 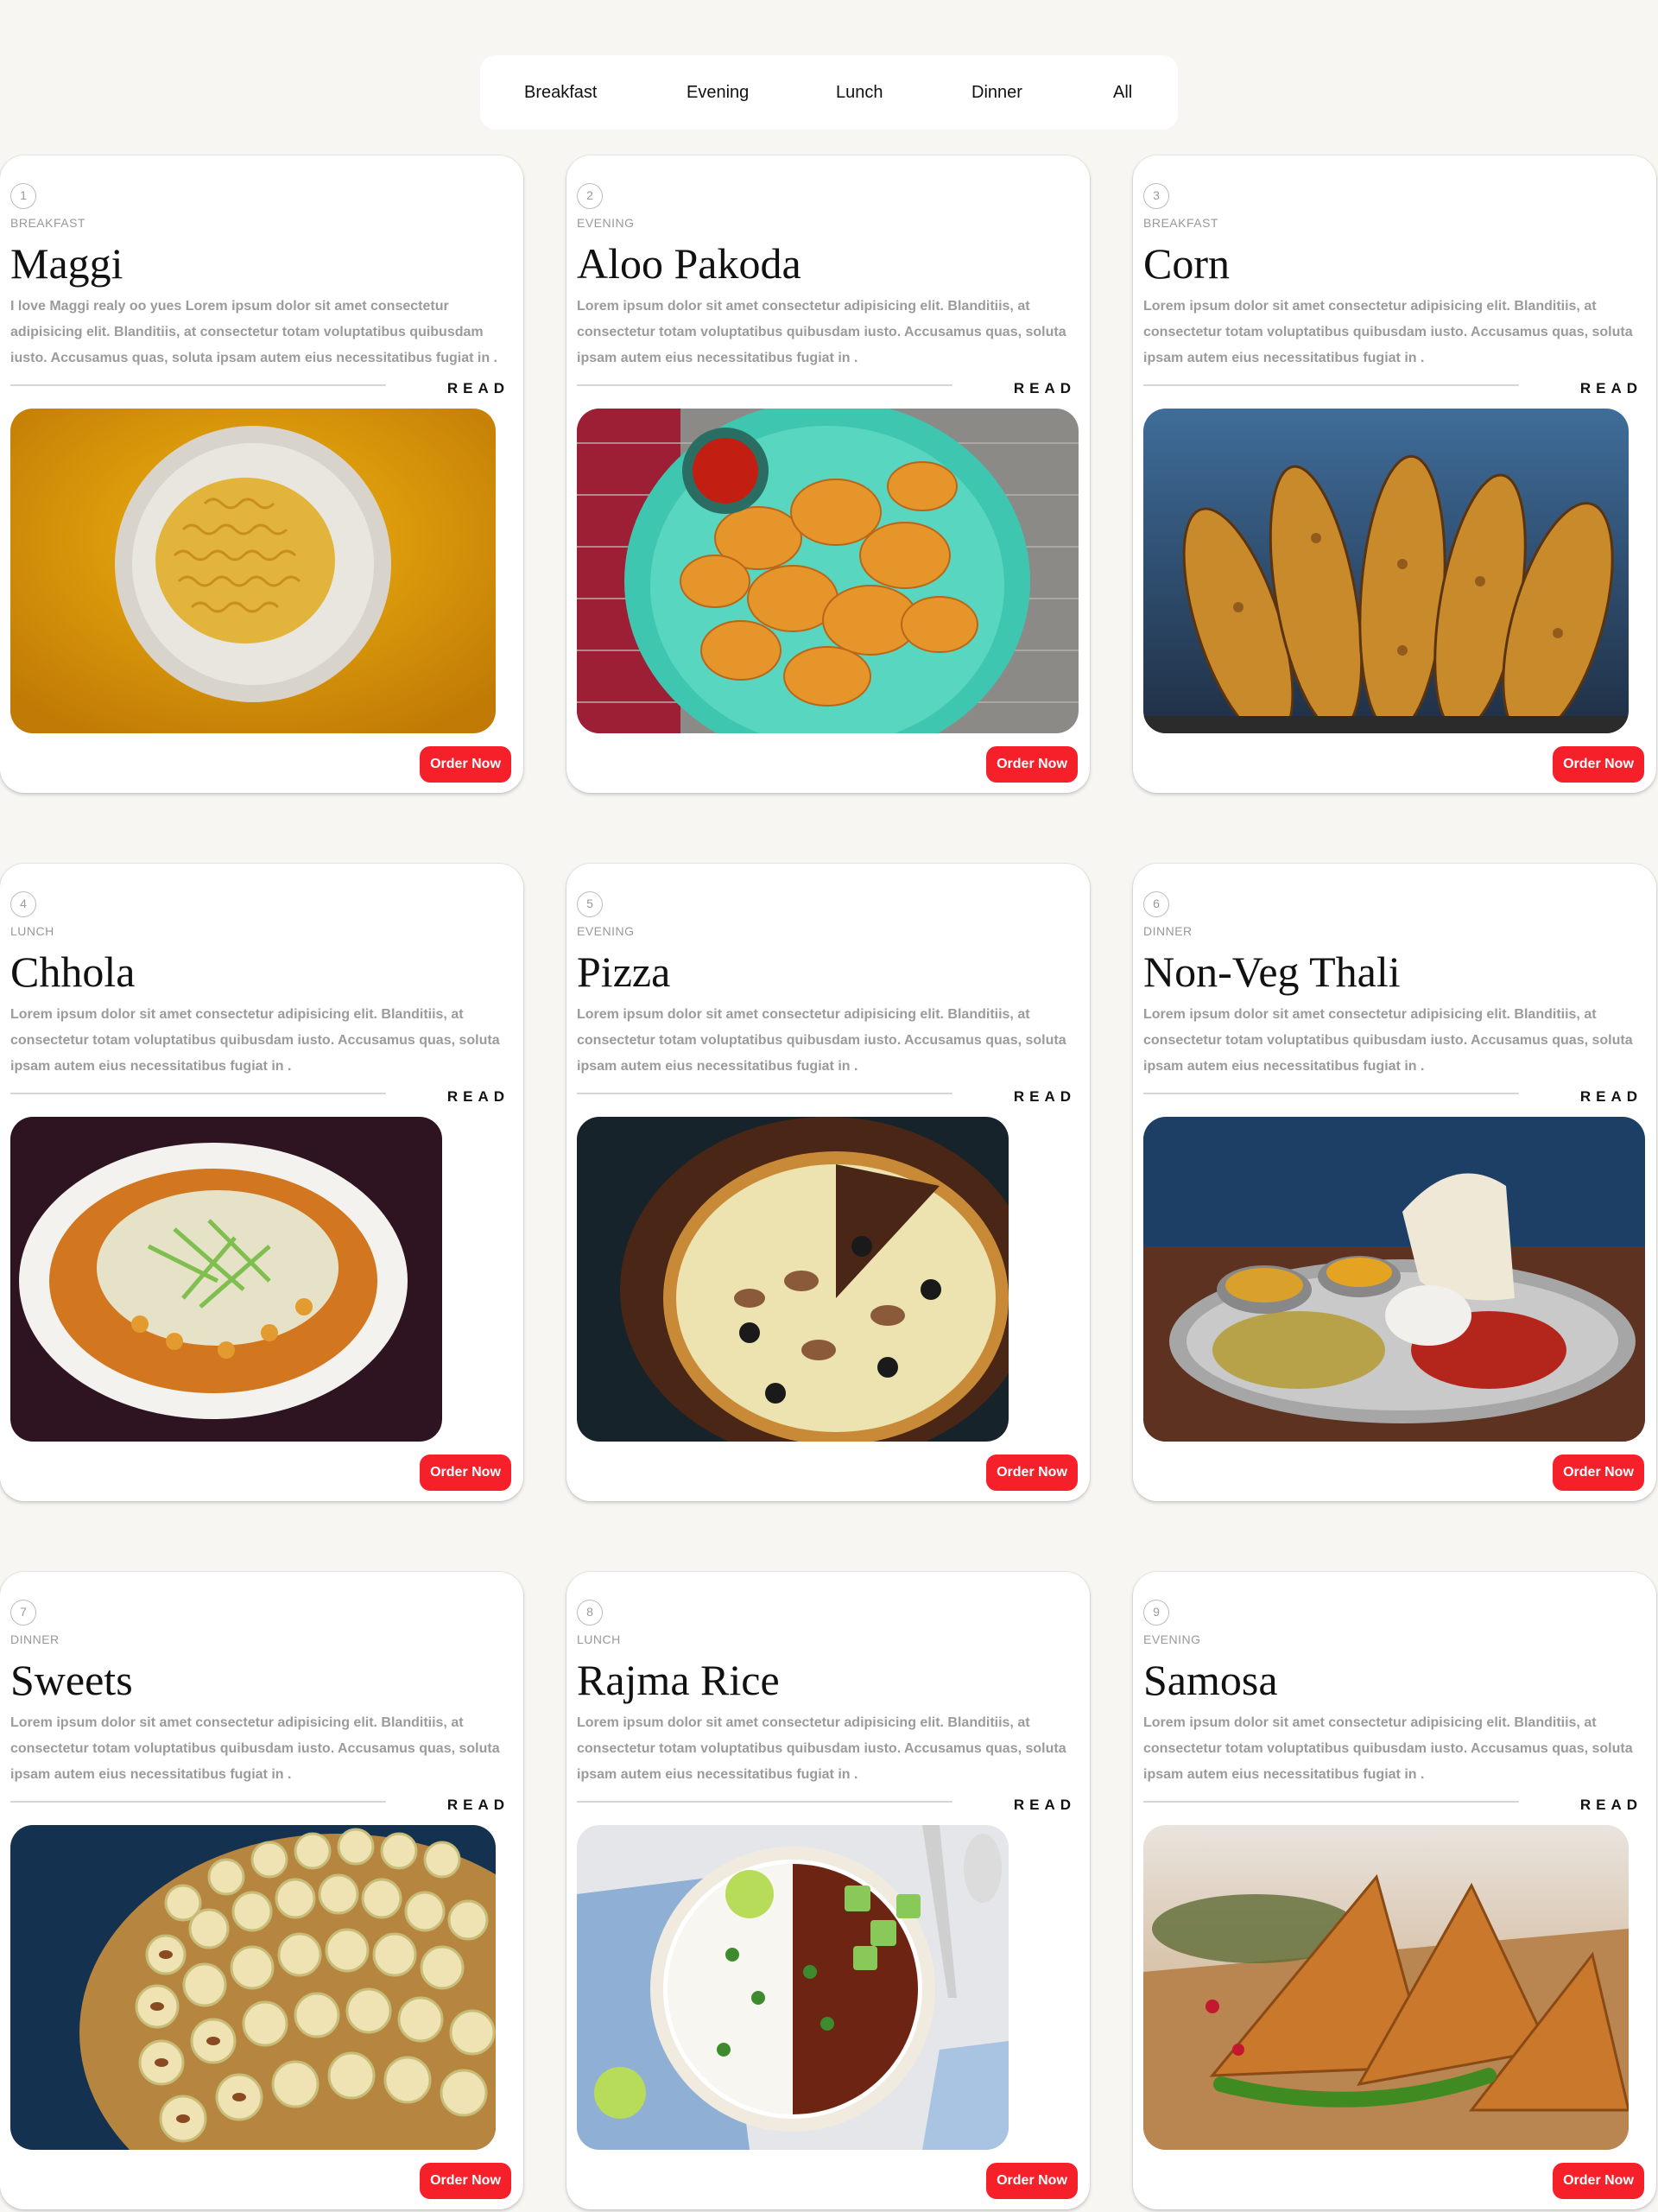 I want to click on non-veg-thali-photo, so click(x=1394, y=1279).